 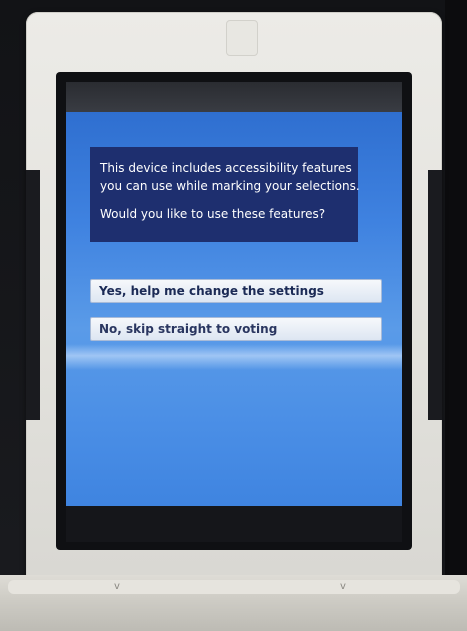 What do you see at coordinates (234, 587) in the screenshot?
I see `device-base-lip` at bounding box center [234, 587].